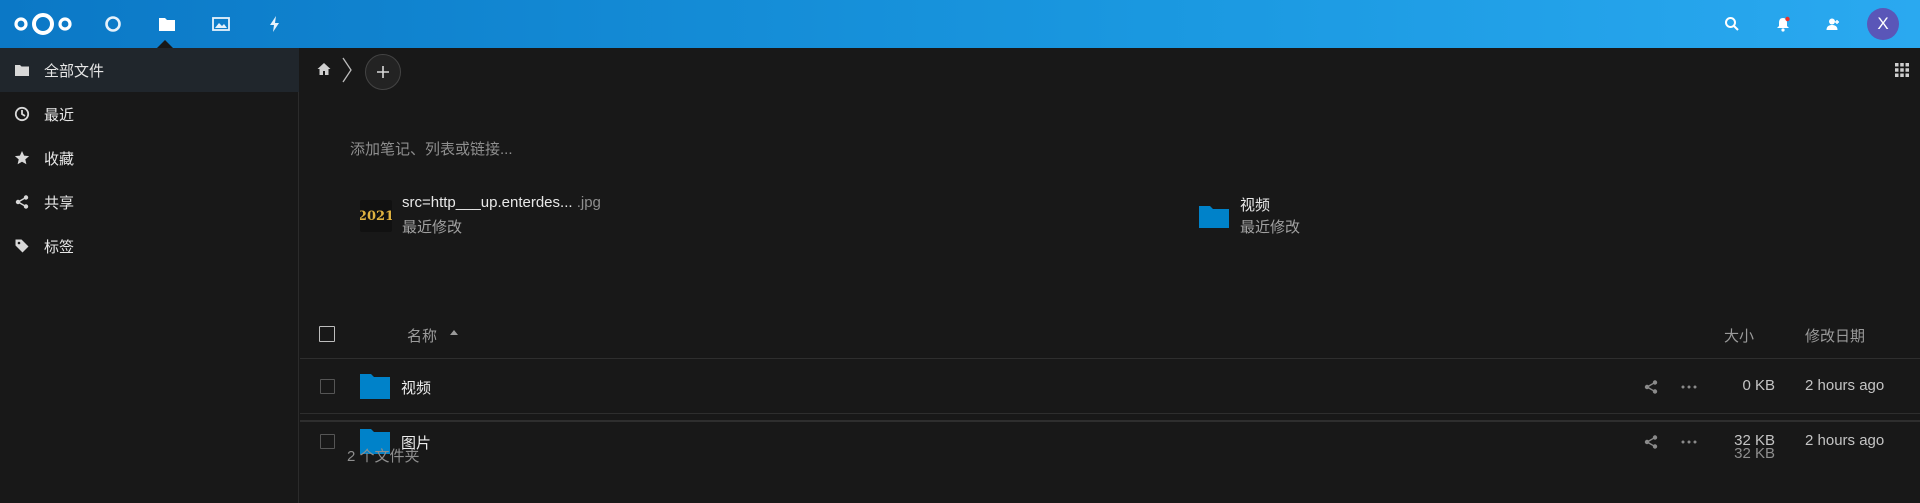 The height and width of the screenshot is (503, 1920). I want to click on sidebar-item-all-files: 全部文件, so click(149, 70).